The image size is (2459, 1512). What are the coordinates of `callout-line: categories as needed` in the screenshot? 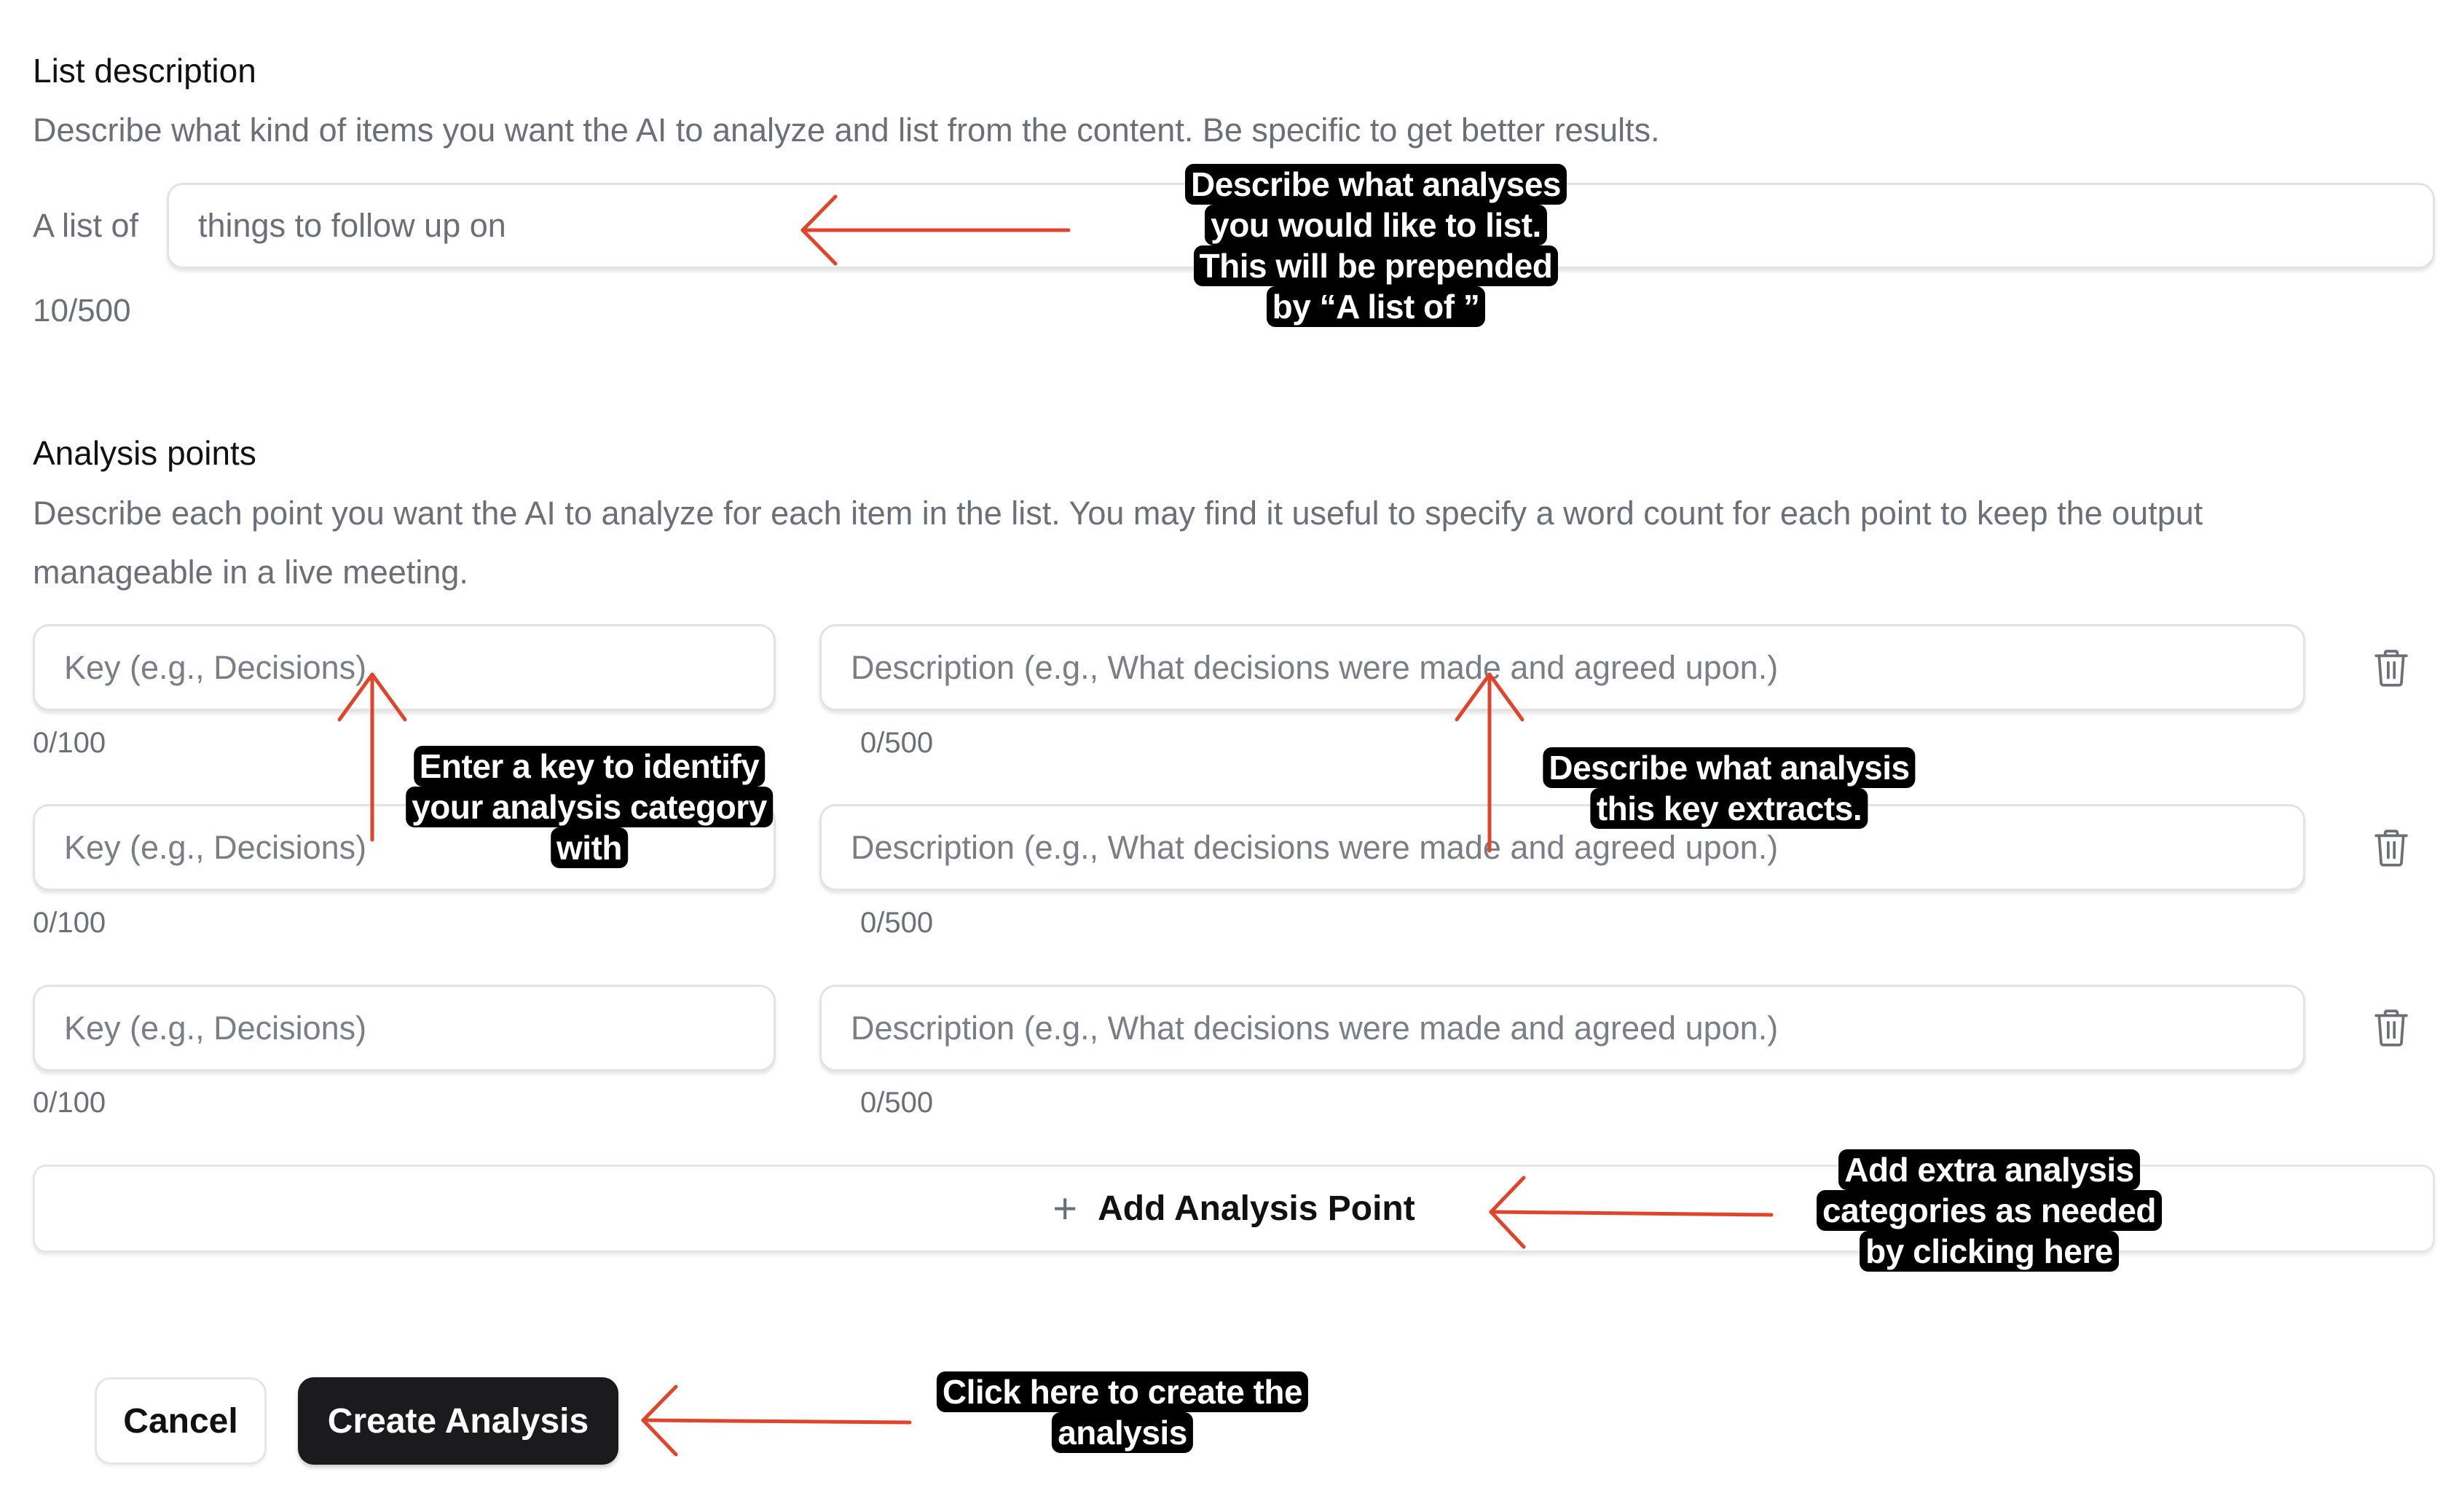 It's located at (1989, 1210).